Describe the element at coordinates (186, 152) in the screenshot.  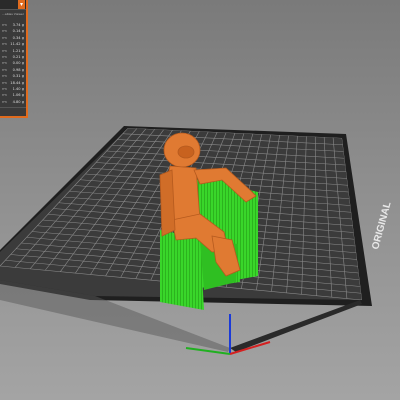
I see `figure-visor` at that location.